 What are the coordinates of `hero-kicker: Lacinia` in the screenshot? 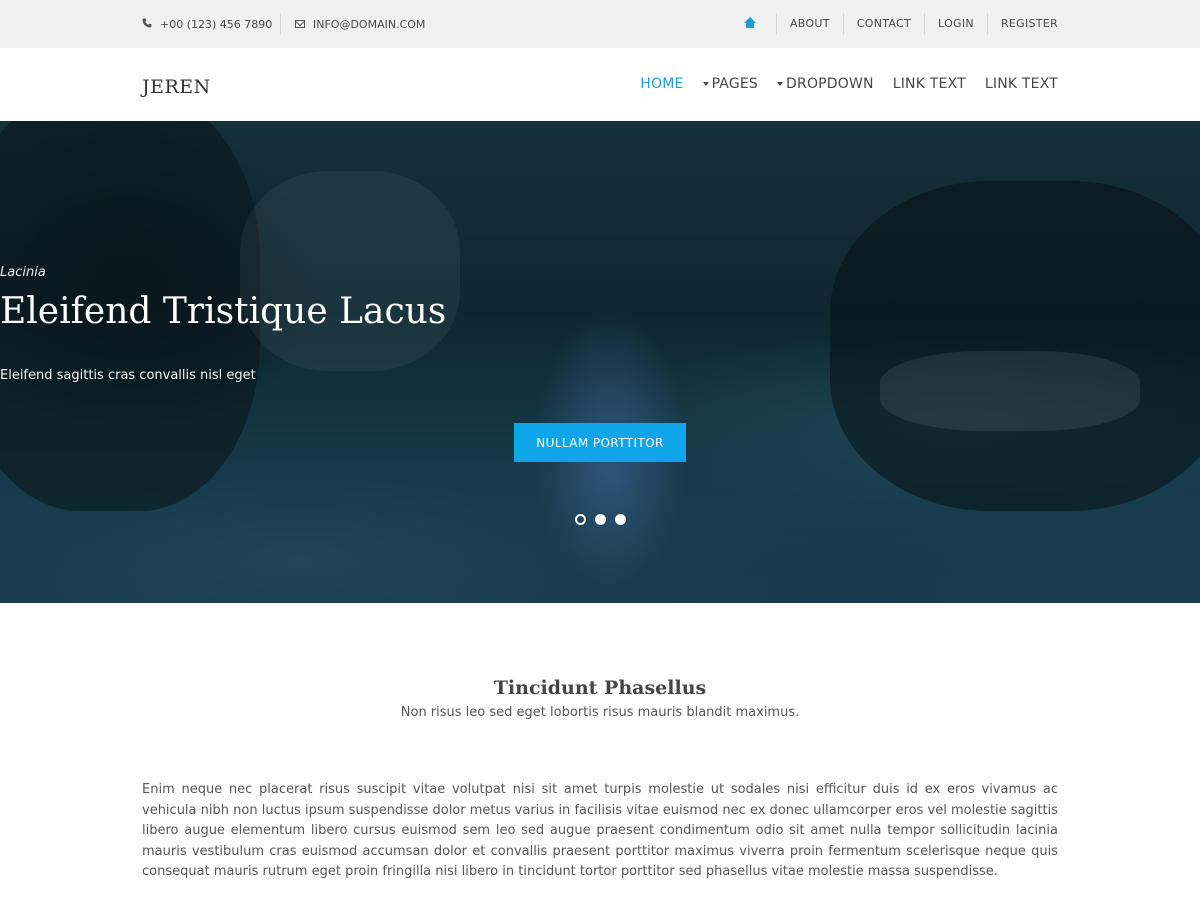 It's located at (23, 272).